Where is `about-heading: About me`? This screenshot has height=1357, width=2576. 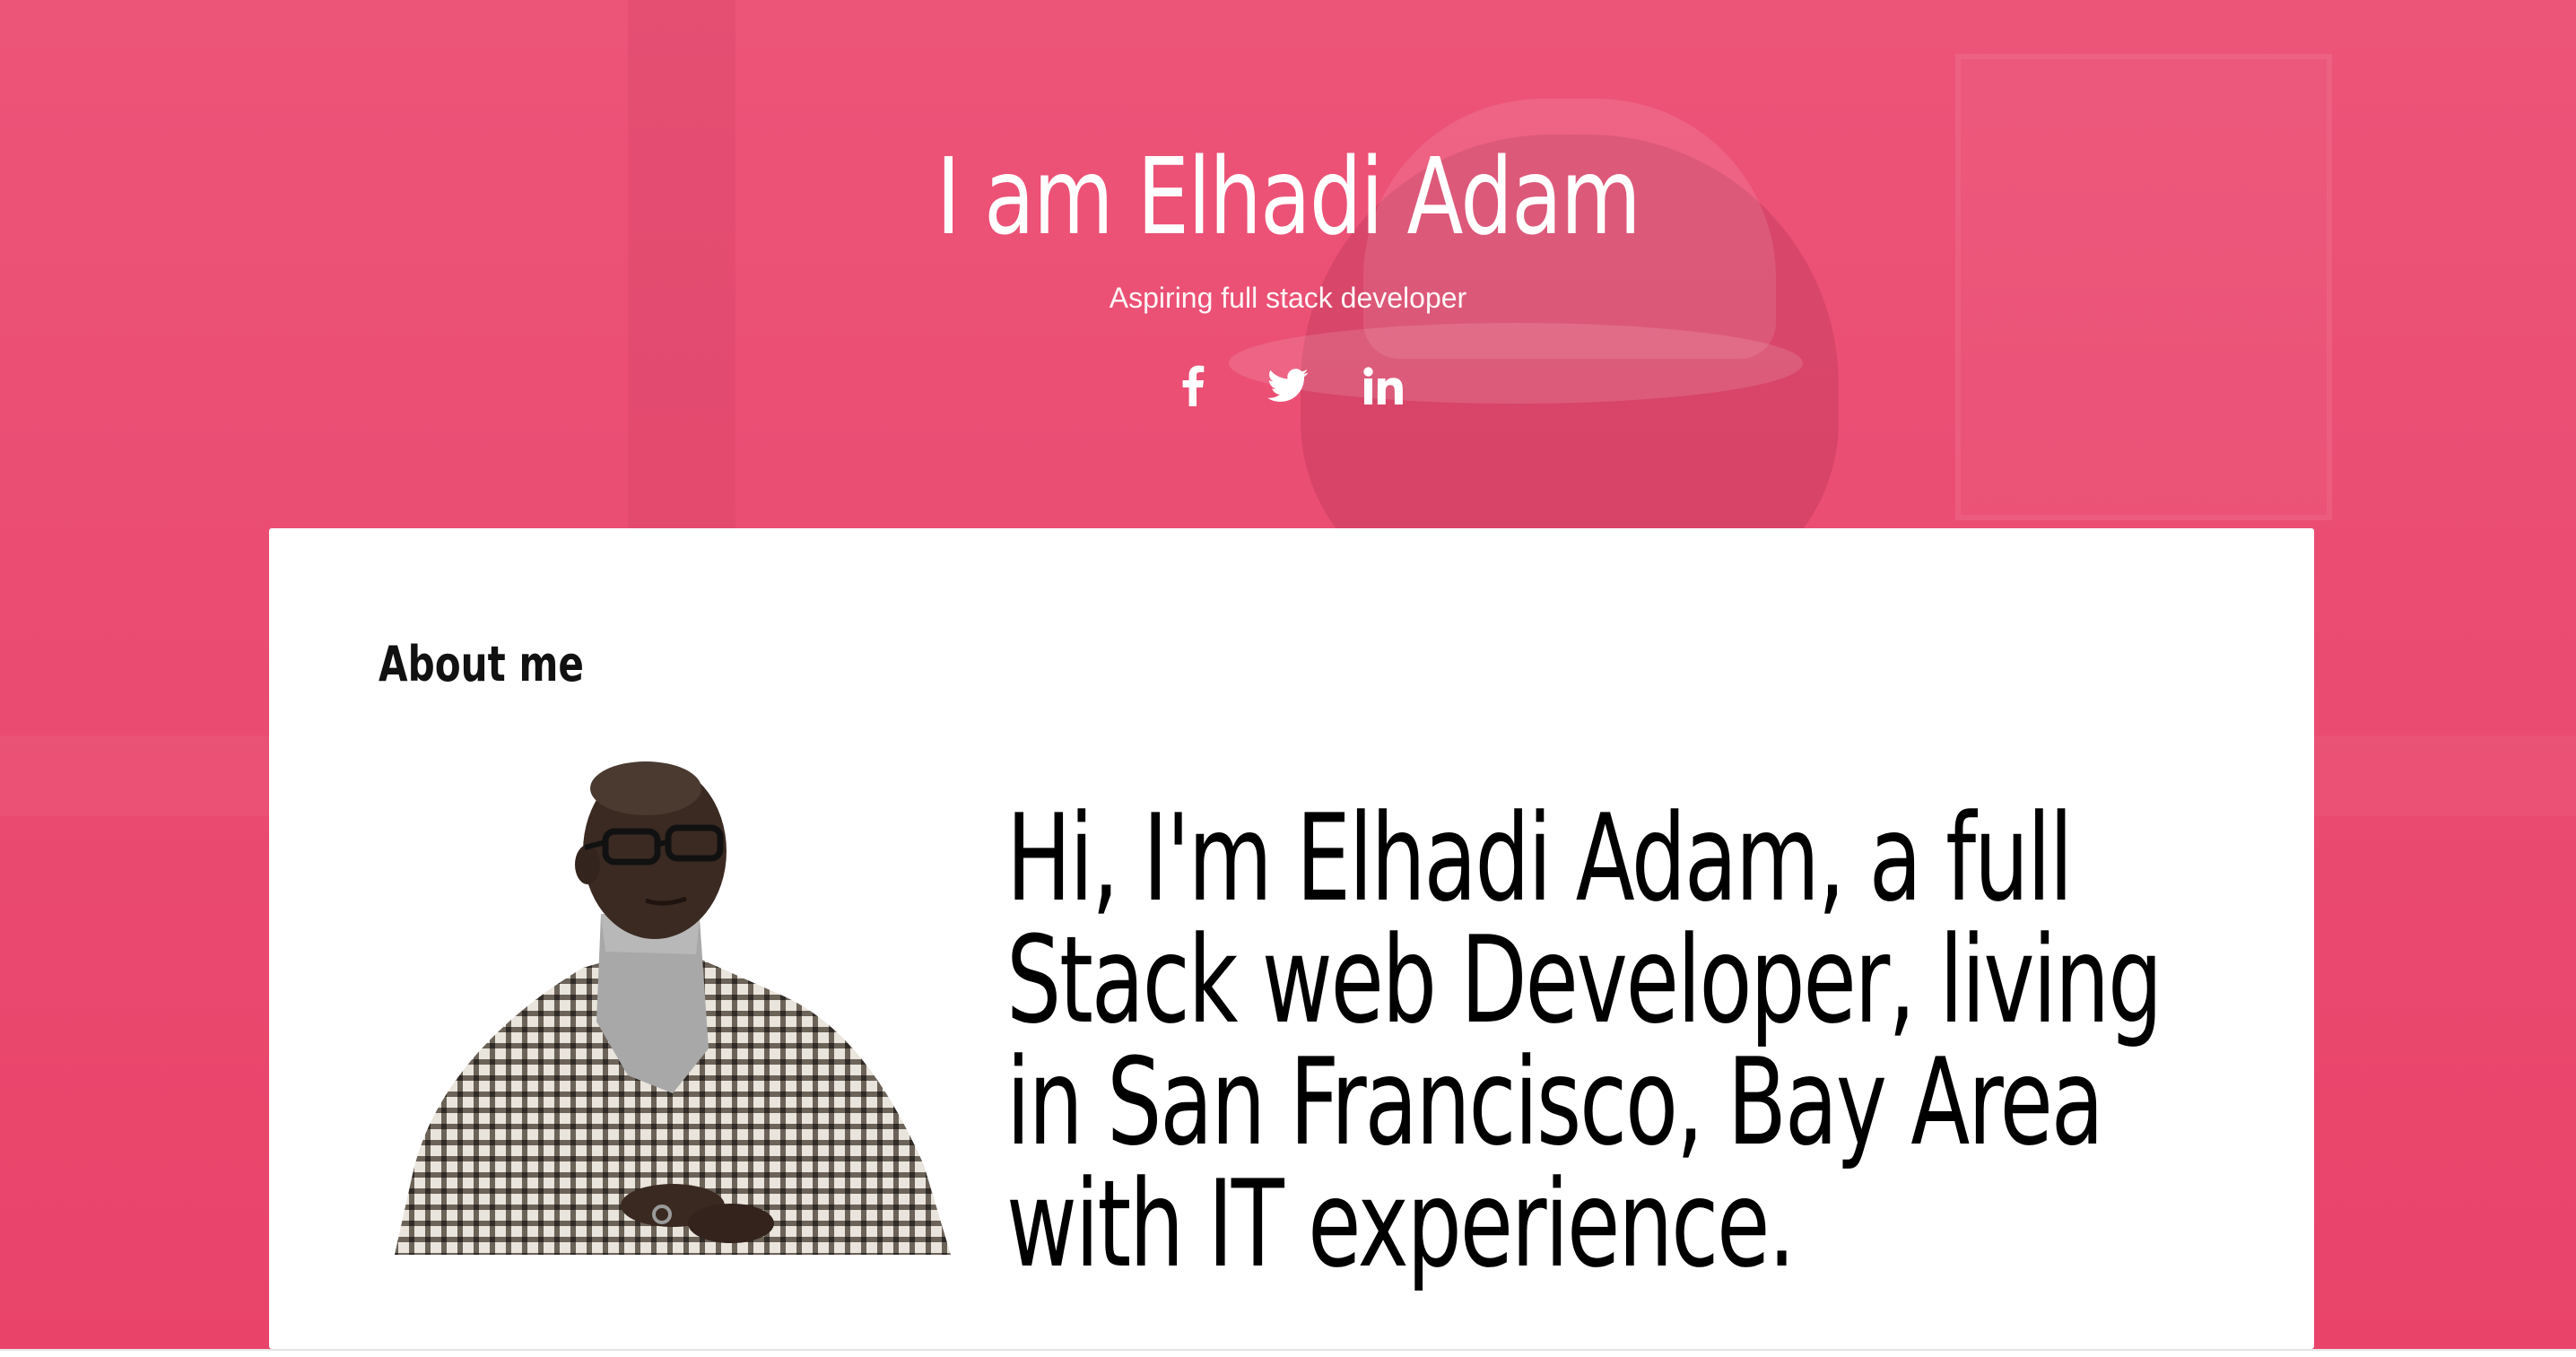
about-heading: About me is located at coordinates (481, 664).